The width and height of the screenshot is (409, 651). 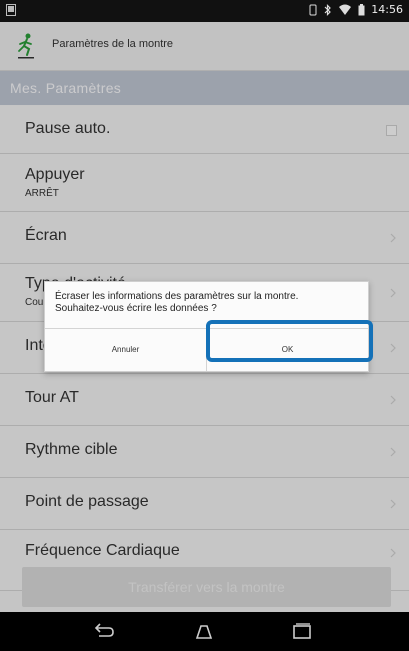 I want to click on status-time: 14:56, so click(x=387, y=9).